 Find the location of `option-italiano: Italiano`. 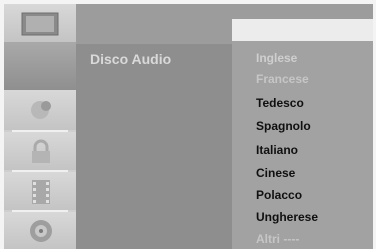

option-italiano: Italiano is located at coordinates (277, 150).